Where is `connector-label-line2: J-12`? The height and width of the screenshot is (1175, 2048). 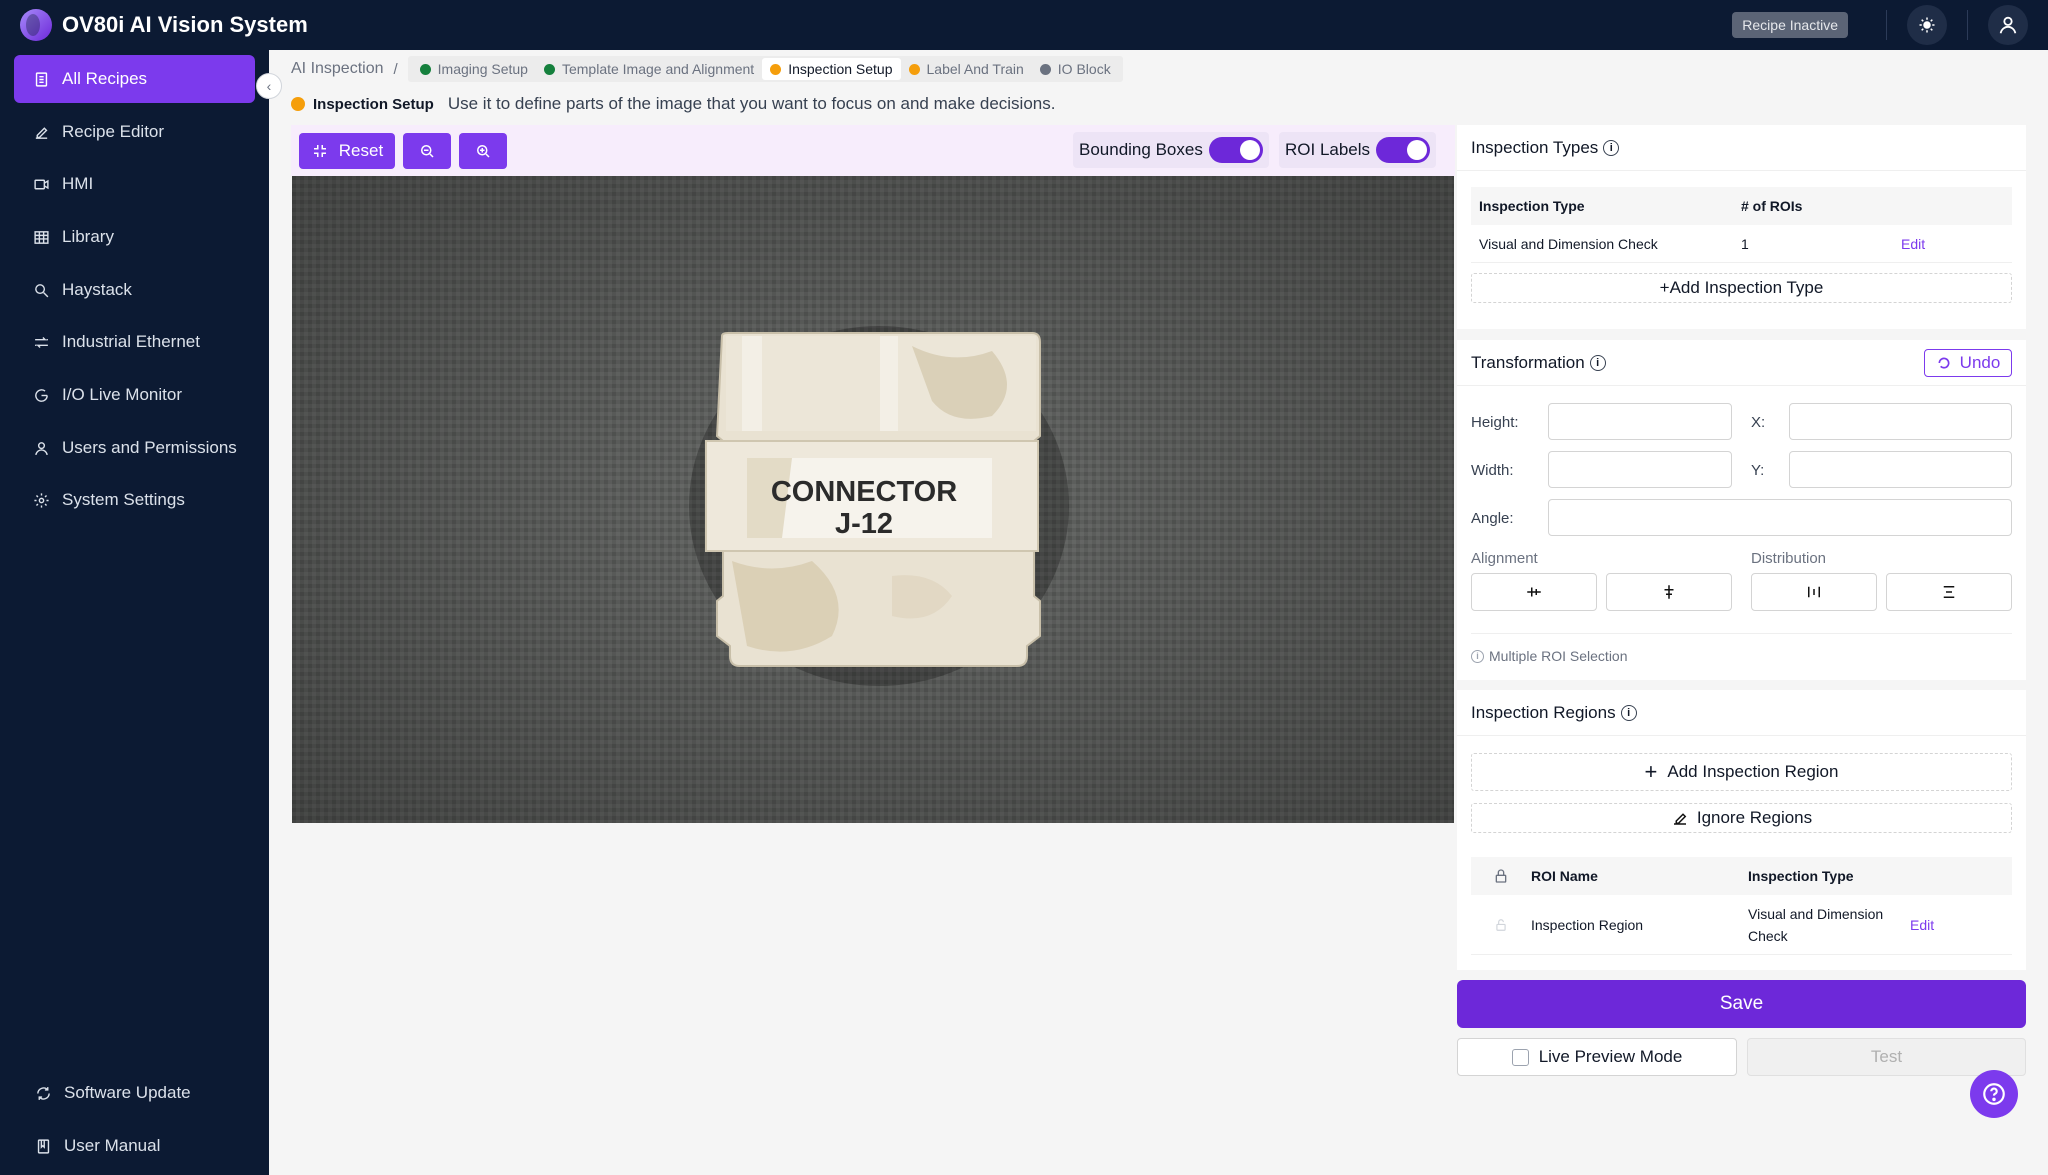
connector-label-line2: J-12 is located at coordinates (864, 524).